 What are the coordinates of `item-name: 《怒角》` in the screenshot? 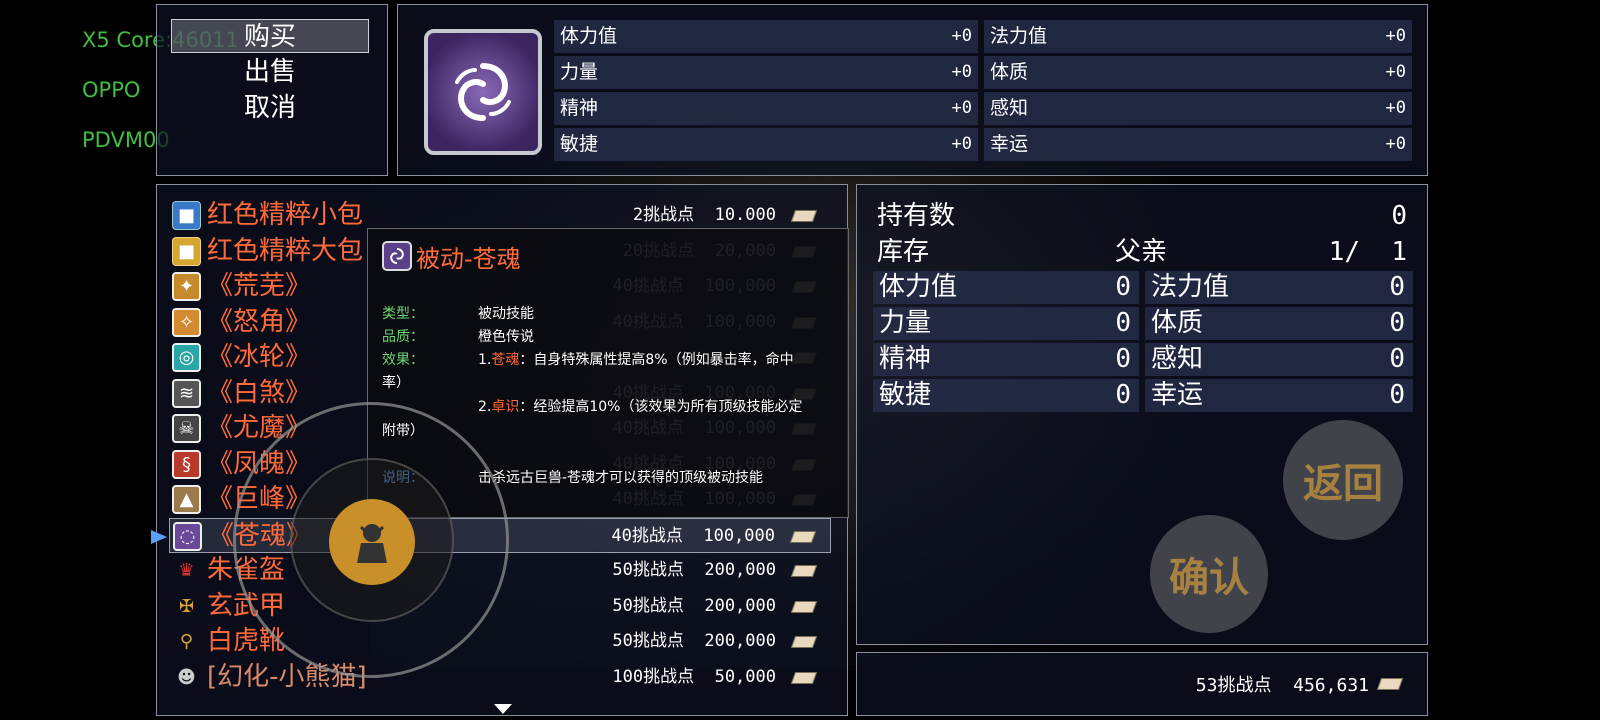 It's located at (259, 321).